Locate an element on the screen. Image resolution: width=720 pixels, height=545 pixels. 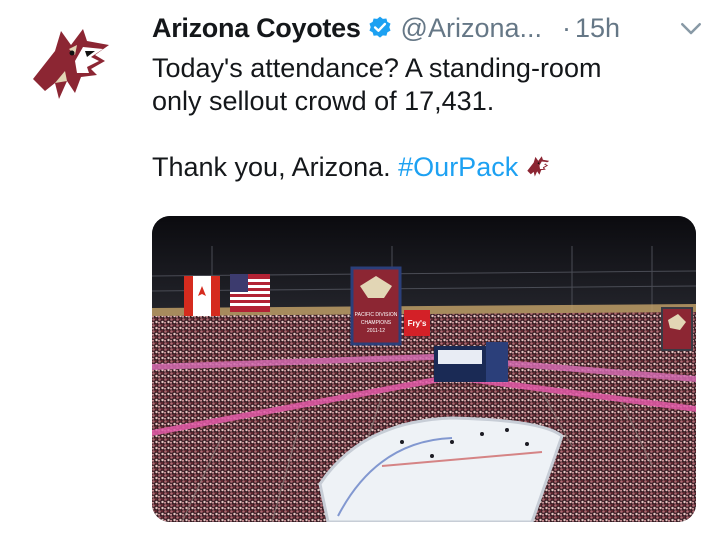
coyote-logo-icon is located at coordinates (71, 64).